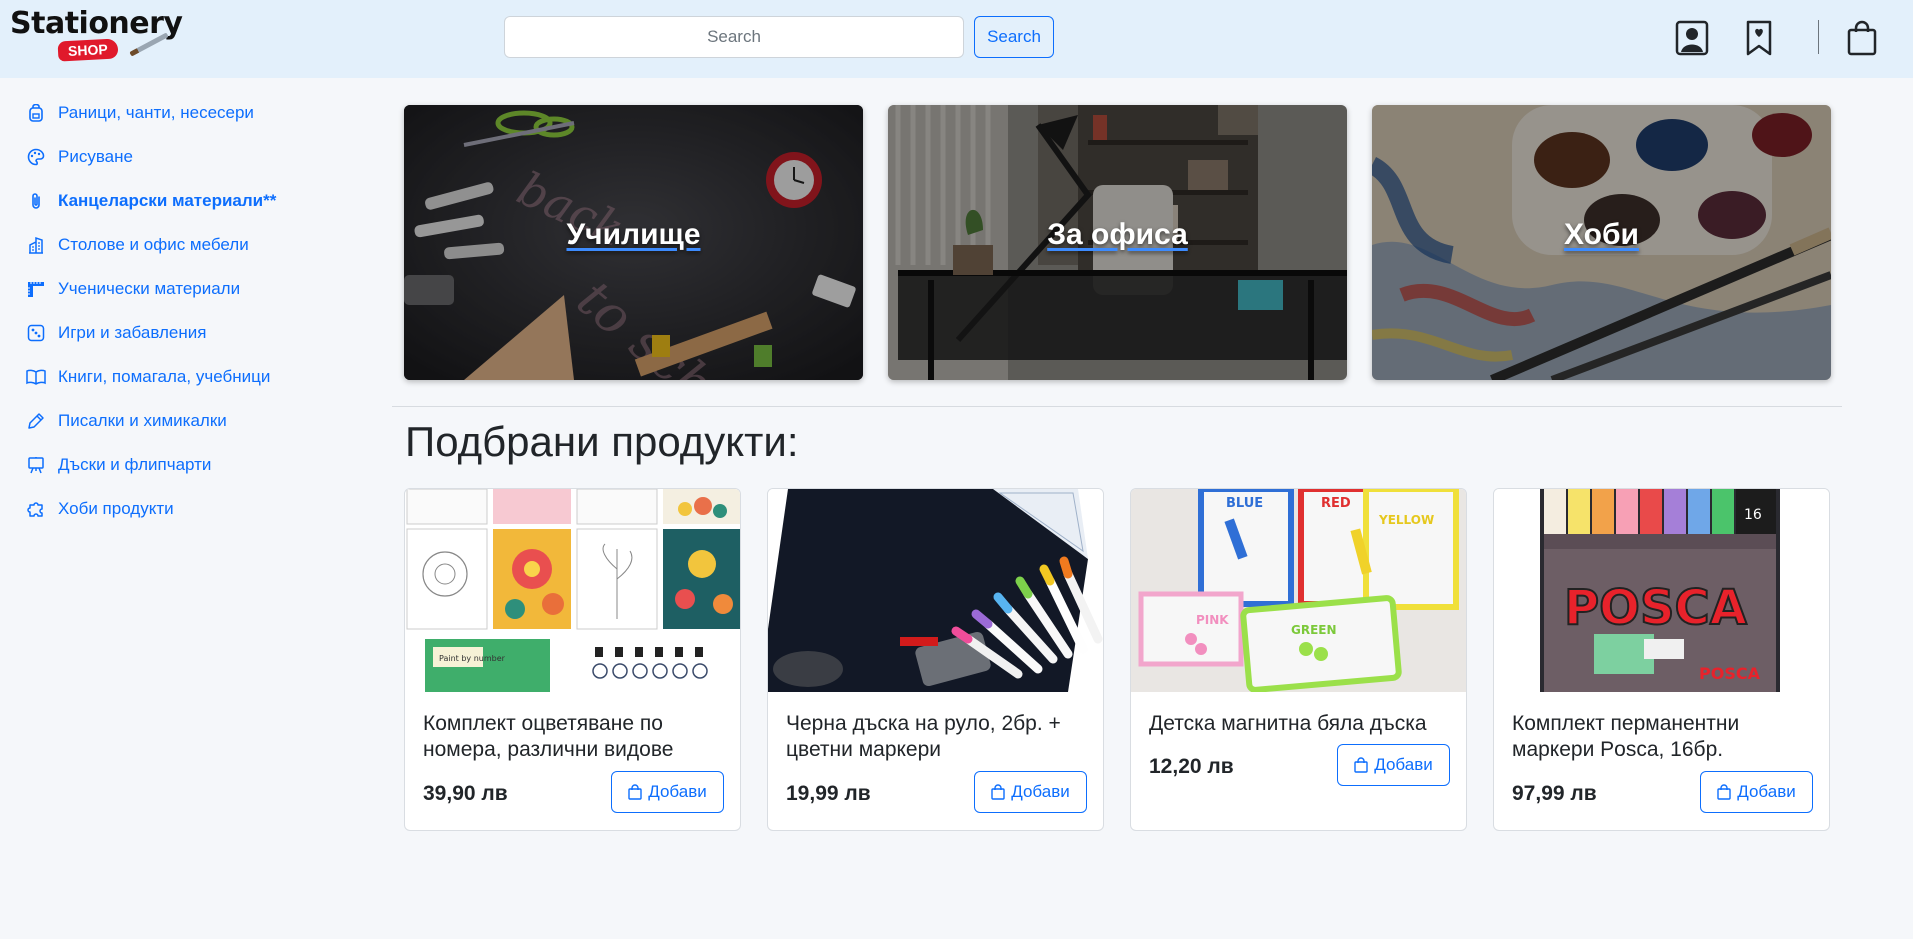  What do you see at coordinates (36, 245) in the screenshot?
I see `building-icon` at bounding box center [36, 245].